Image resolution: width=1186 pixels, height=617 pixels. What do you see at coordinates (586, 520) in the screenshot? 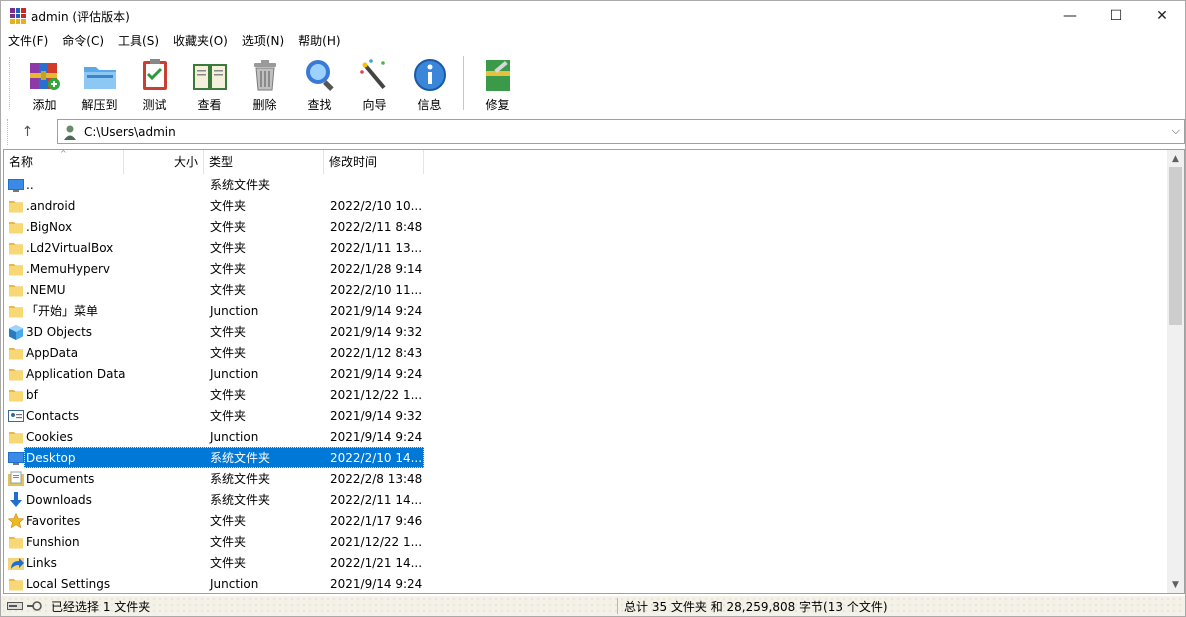
I see `table-row: Favorites 文件夹 2022/1/17 9:46` at bounding box center [586, 520].